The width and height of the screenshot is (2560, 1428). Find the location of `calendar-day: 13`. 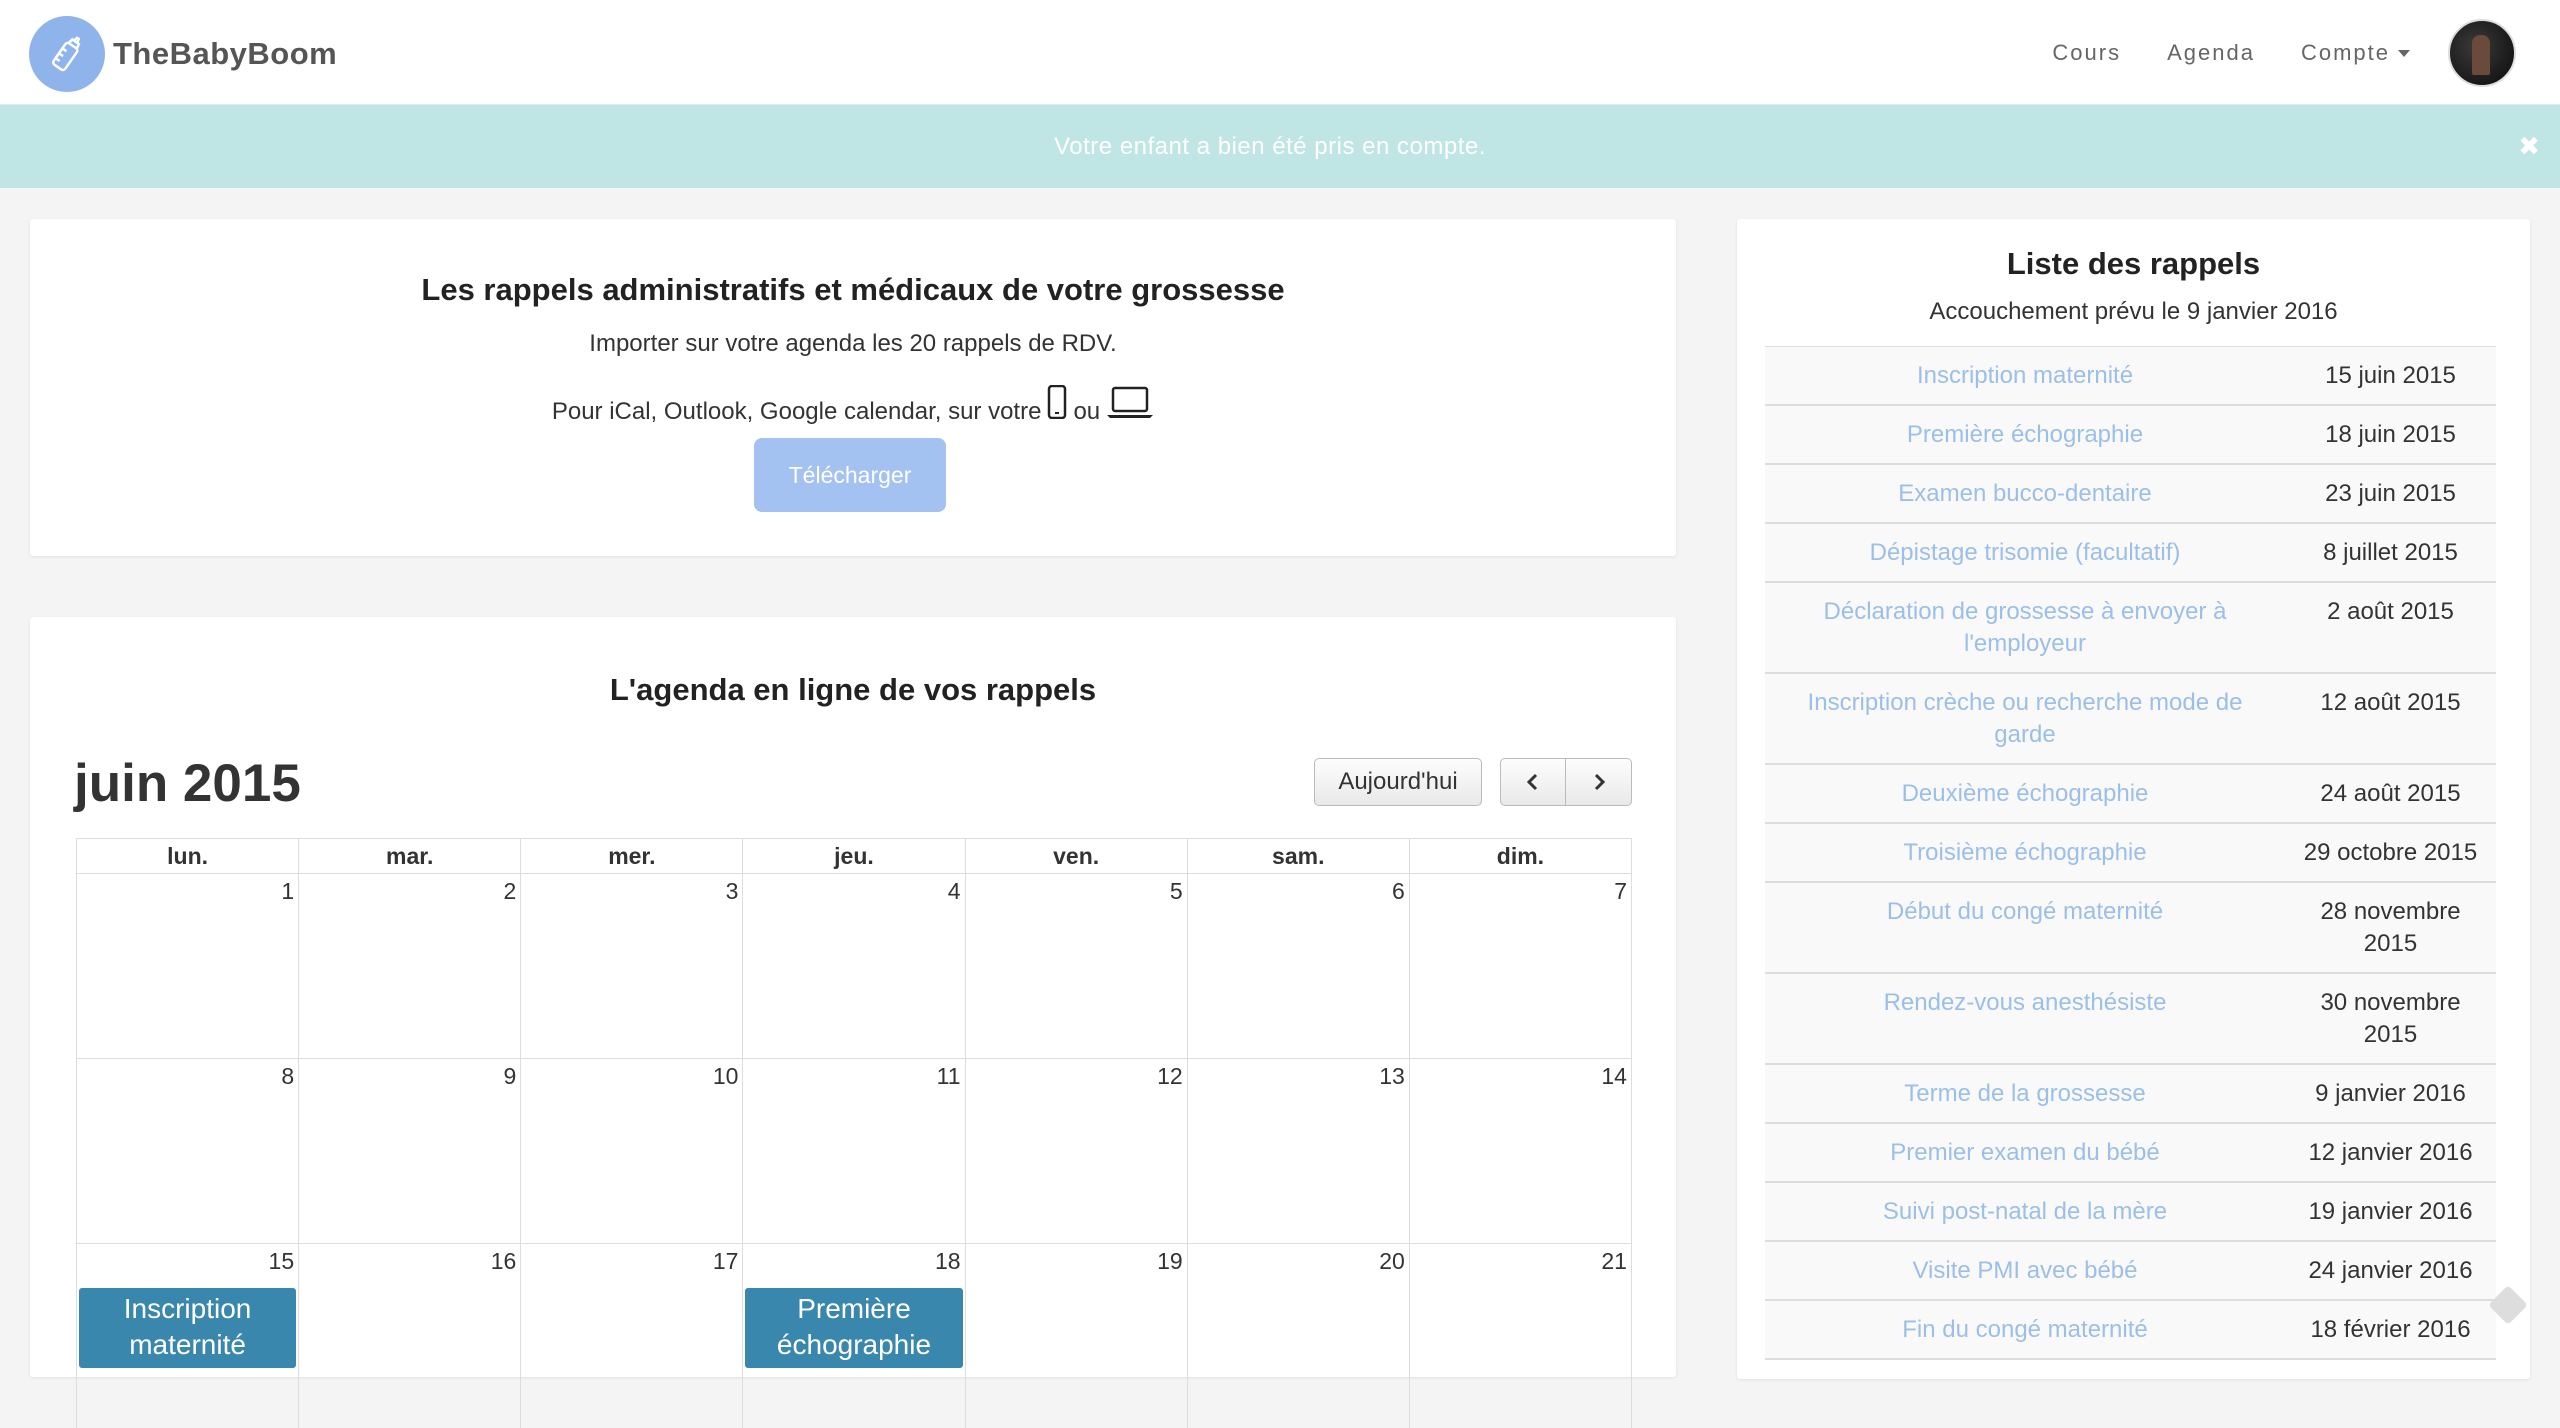

calendar-day: 13 is located at coordinates (1299, 1151).